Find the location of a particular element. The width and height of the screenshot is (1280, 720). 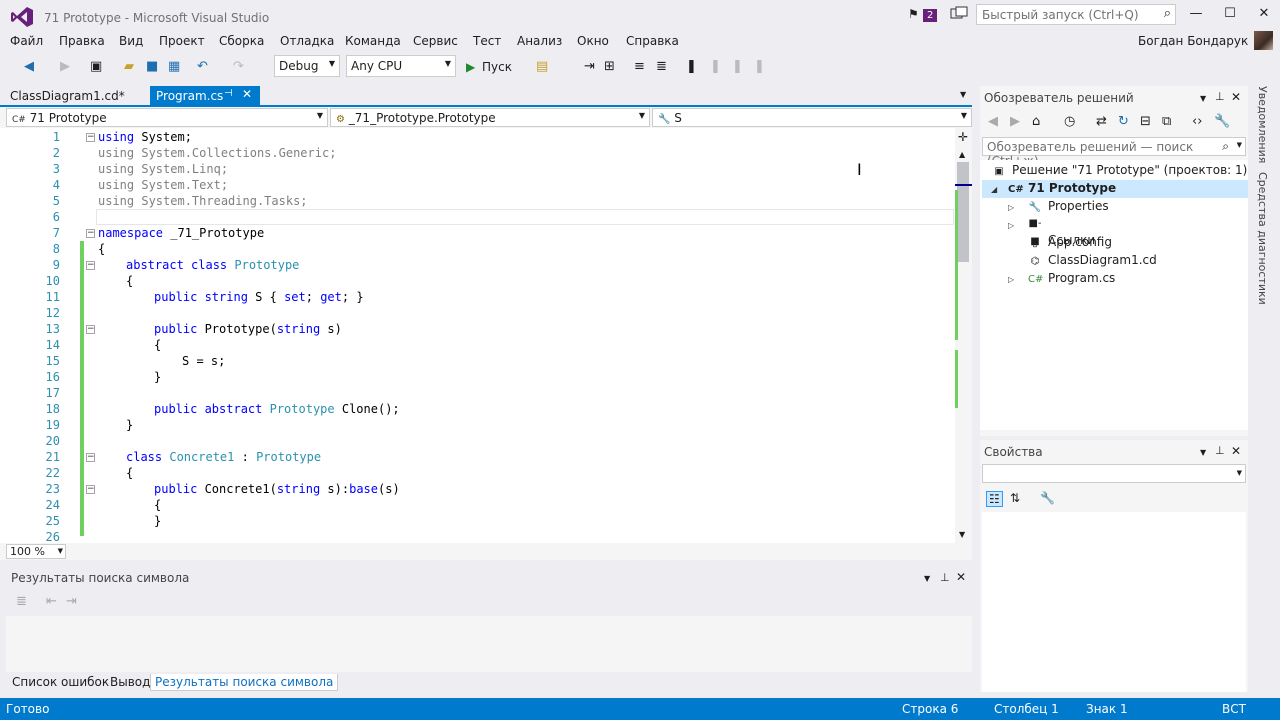

tree-item-solution: ▣ Решение "71 Prototype" (проектов: 1) is located at coordinates (1119, 170).